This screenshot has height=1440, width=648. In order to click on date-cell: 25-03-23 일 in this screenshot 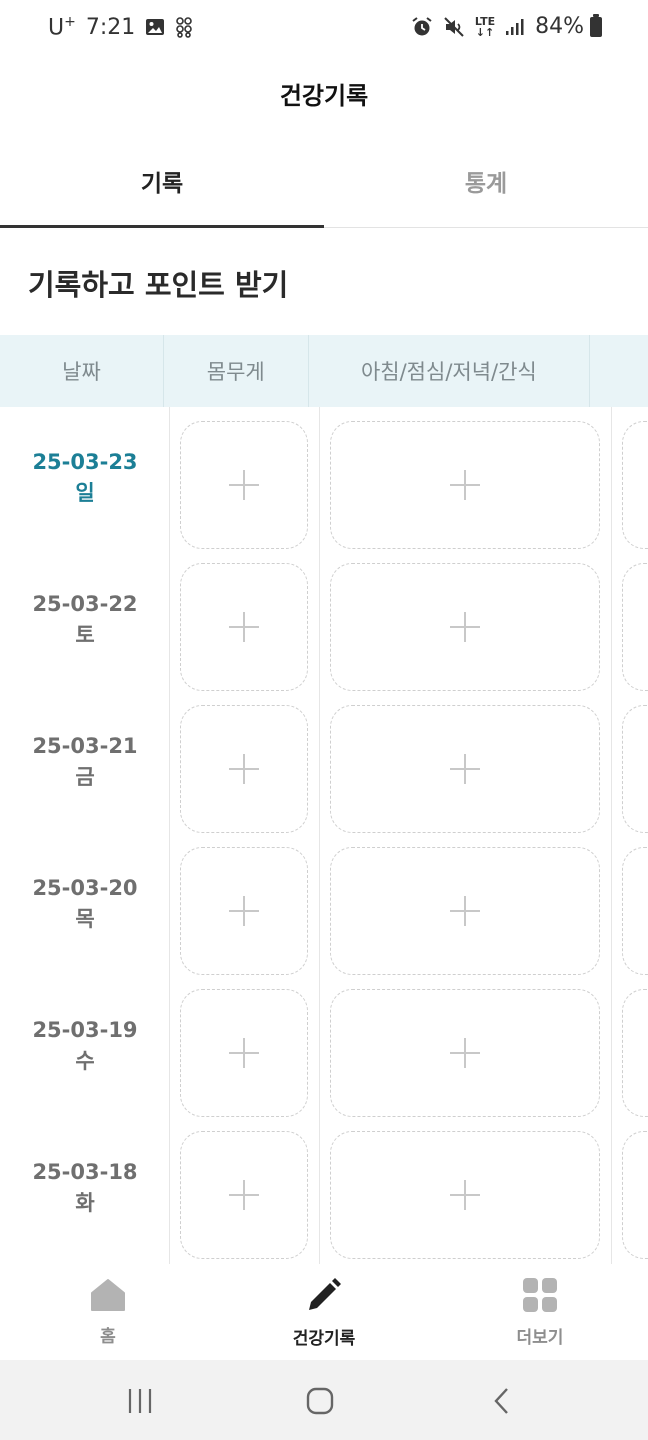, I will do `click(85, 478)`.